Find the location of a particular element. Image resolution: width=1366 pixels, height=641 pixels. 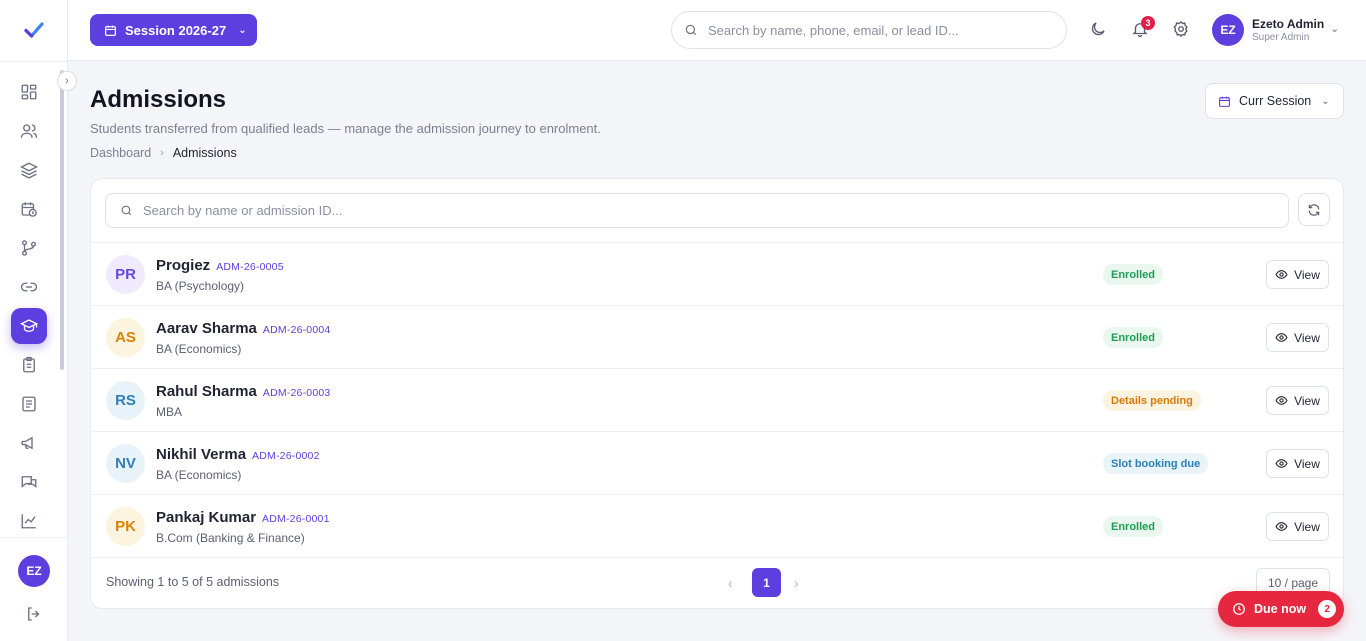

calendar-icon is located at coordinates (1224, 101).